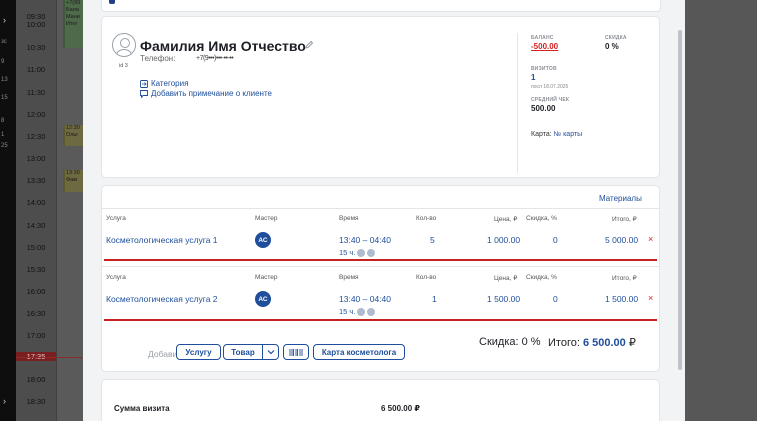  Describe the element at coordinates (4, 146) in the screenshot. I see `rail-number: 25` at that location.